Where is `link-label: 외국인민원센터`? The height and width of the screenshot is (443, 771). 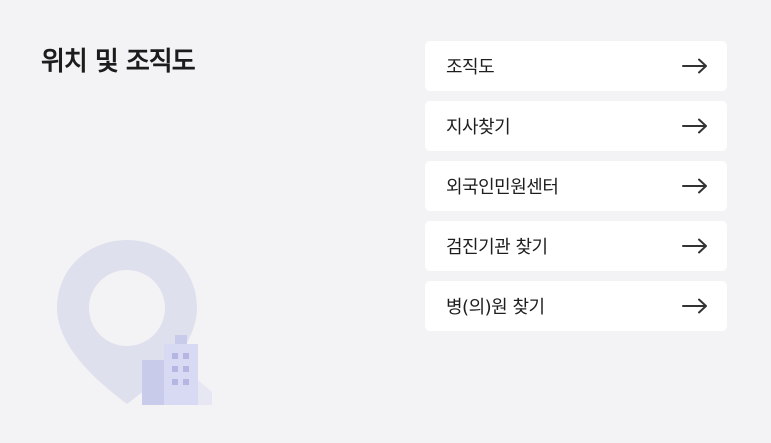
link-label: 외국인민원센터 is located at coordinates (502, 187).